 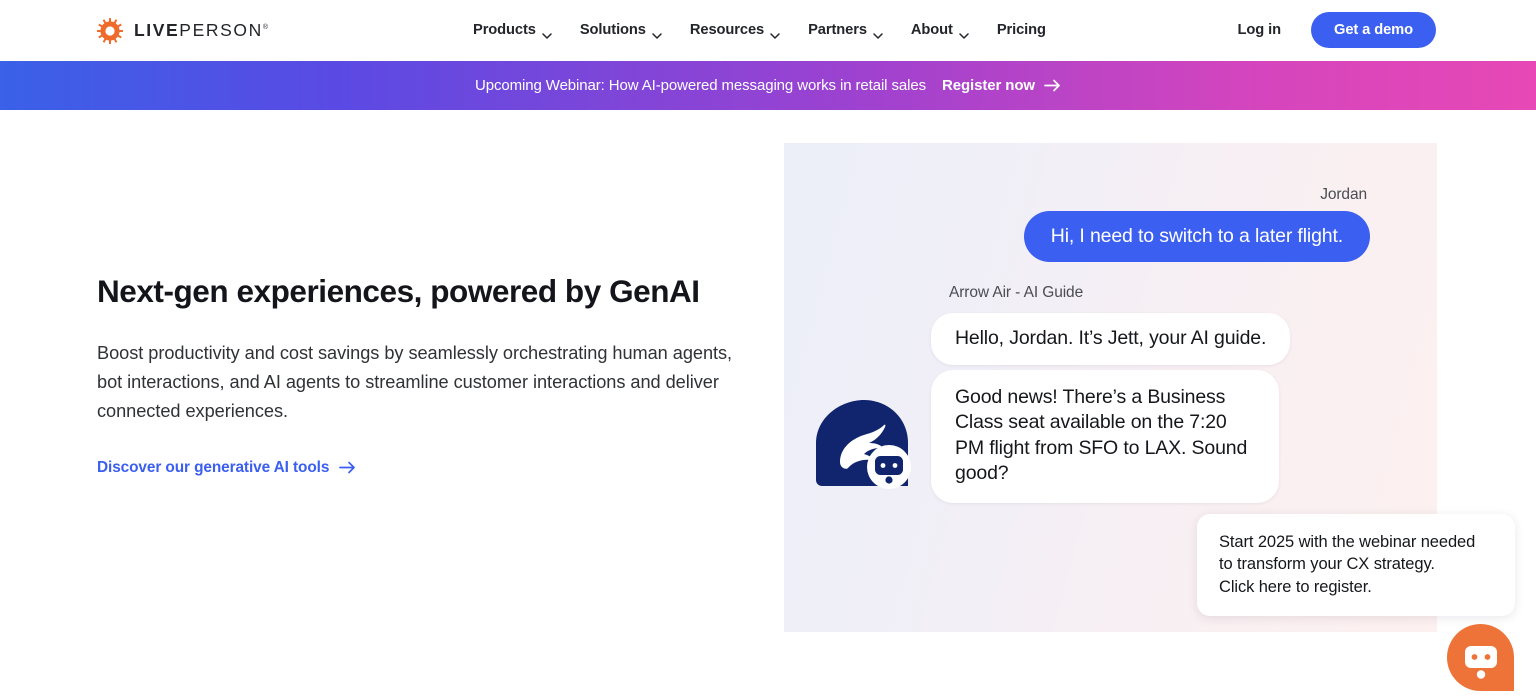 I want to click on nav-item-products: Products, so click(x=520, y=30).